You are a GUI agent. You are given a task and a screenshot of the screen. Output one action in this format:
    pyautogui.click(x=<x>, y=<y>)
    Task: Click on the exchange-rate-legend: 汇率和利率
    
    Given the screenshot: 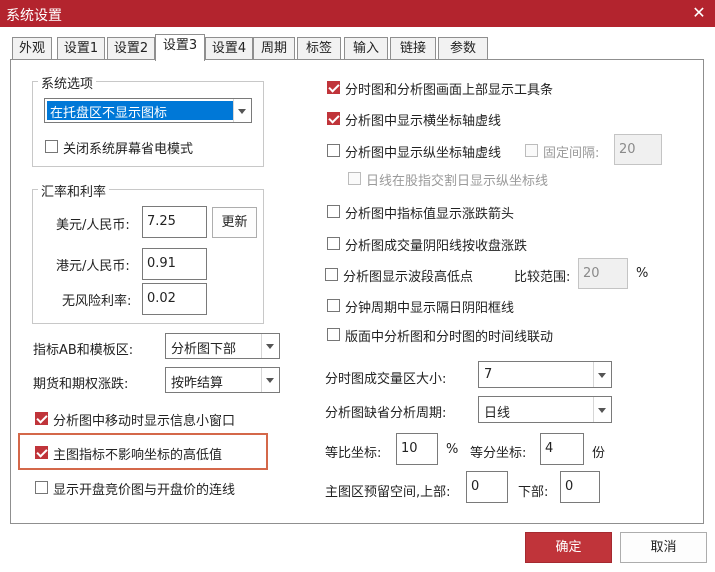 What is the action you would take?
    pyautogui.click(x=74, y=190)
    